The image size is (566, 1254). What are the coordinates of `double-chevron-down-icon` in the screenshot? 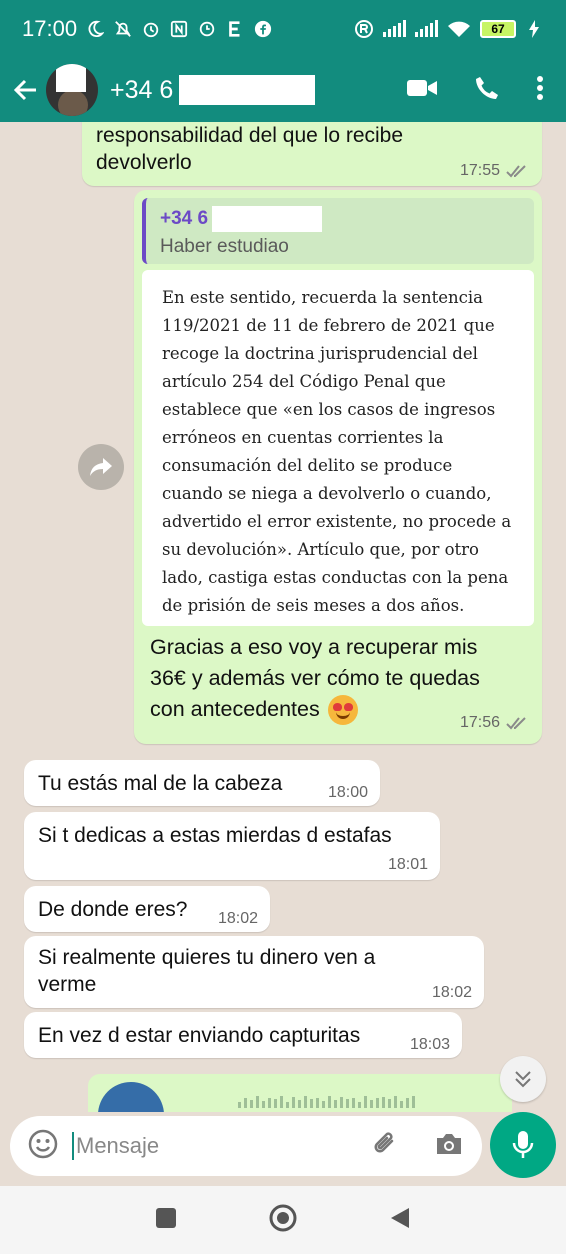 It's located at (523, 1079).